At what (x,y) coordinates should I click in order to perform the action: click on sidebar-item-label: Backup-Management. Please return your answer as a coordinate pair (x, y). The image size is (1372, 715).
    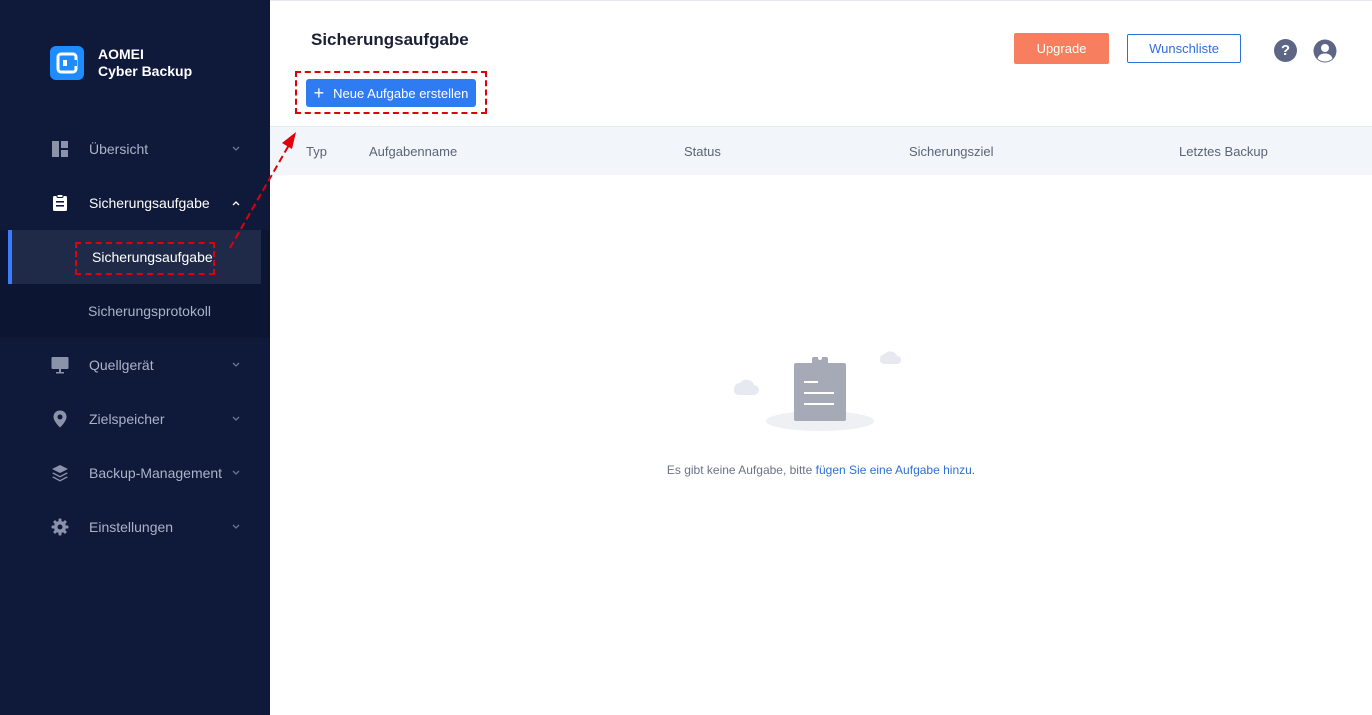
    Looking at the image, I should click on (156, 473).